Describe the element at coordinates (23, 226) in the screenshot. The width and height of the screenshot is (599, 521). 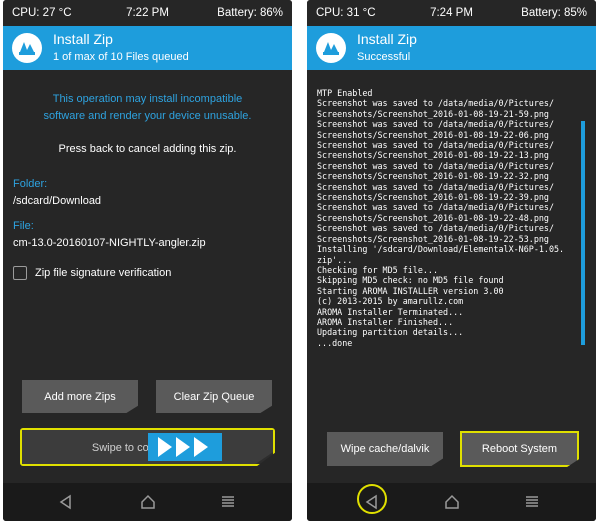
I see `file-label: File:` at that location.